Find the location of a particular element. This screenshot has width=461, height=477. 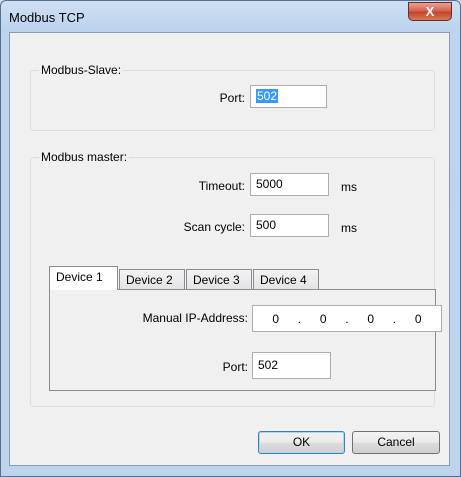

tab-device-4: Device 4 is located at coordinates (286, 279).